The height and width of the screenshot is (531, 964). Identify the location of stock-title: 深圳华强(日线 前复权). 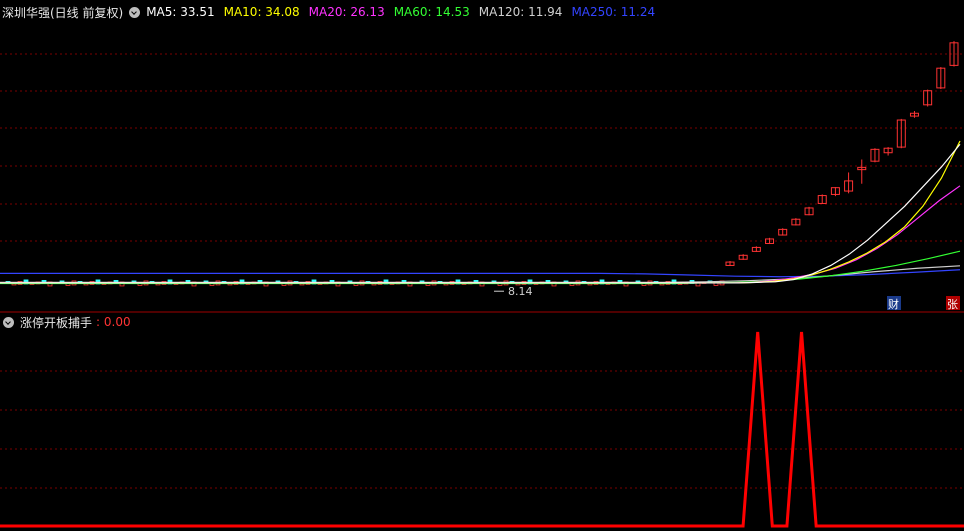
(63, 12).